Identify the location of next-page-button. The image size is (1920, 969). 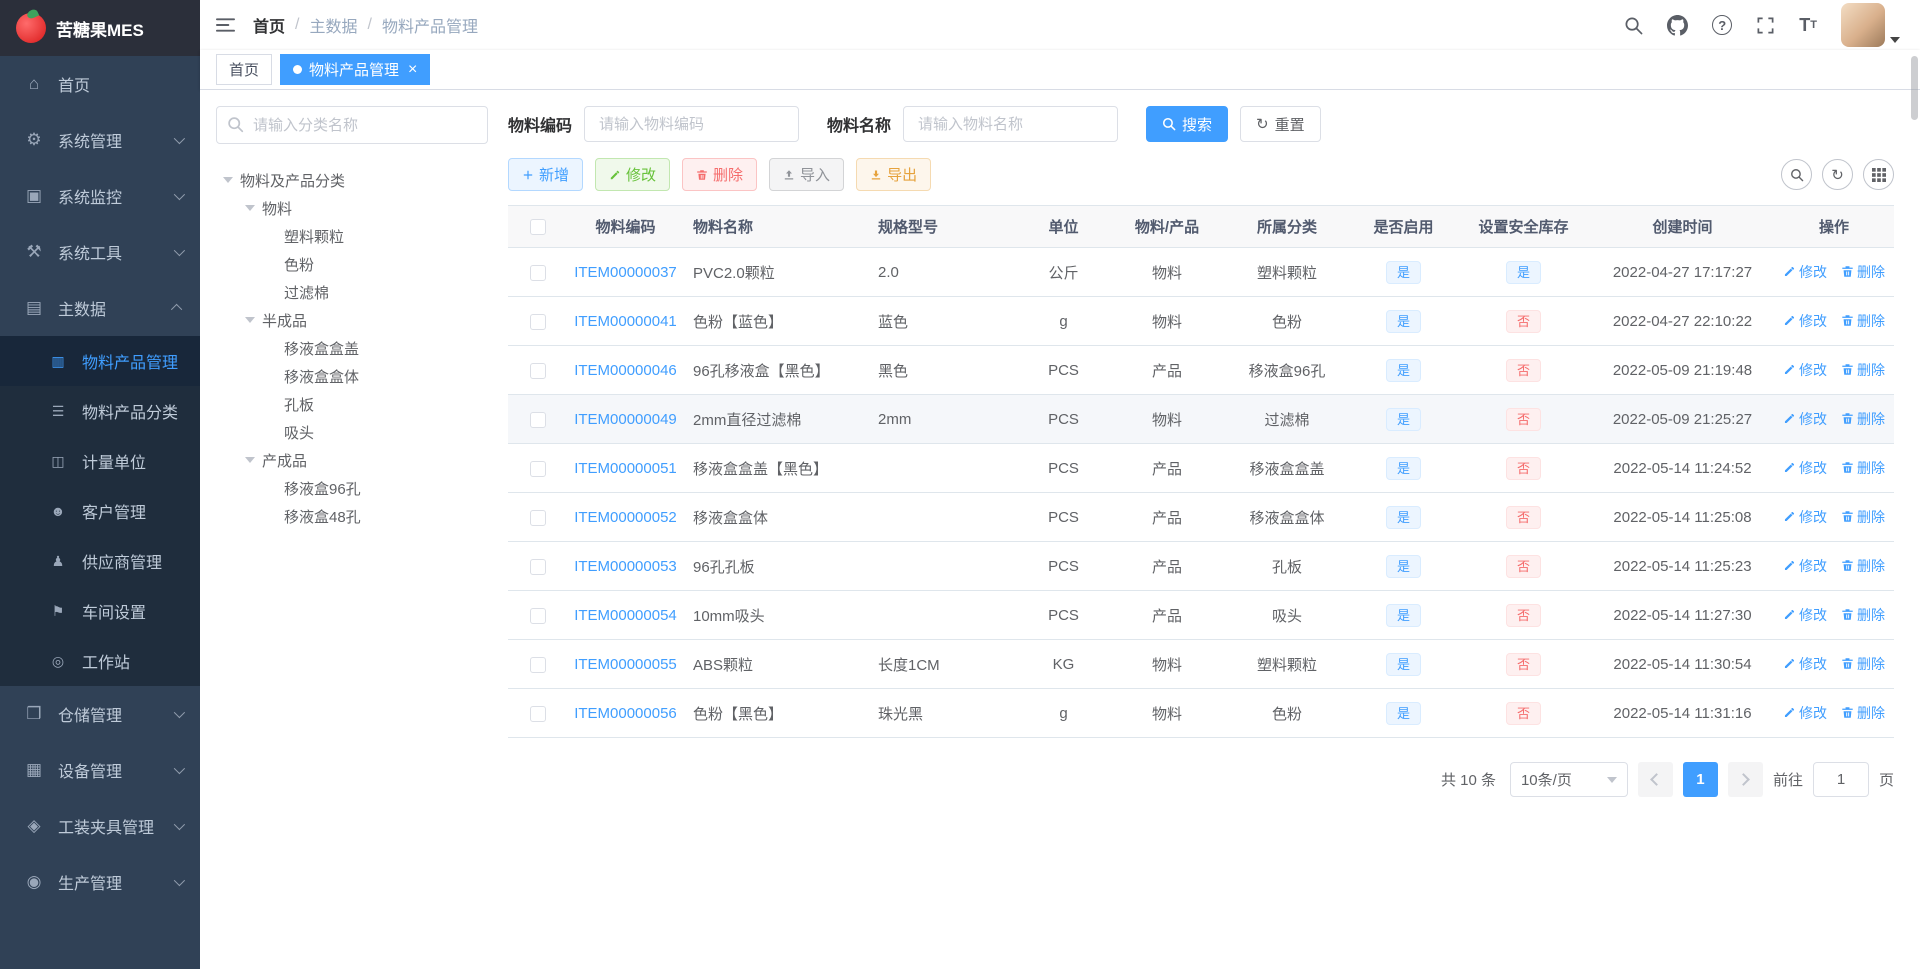
(1745, 779).